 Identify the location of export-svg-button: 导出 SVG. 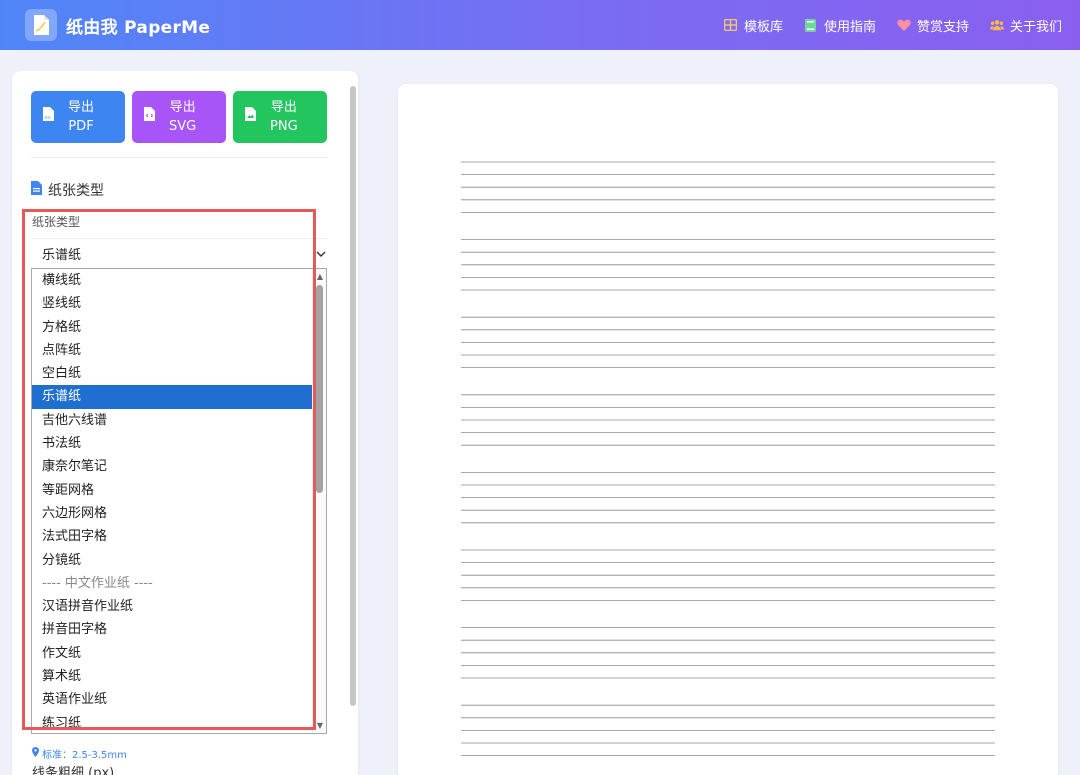
(179, 117).